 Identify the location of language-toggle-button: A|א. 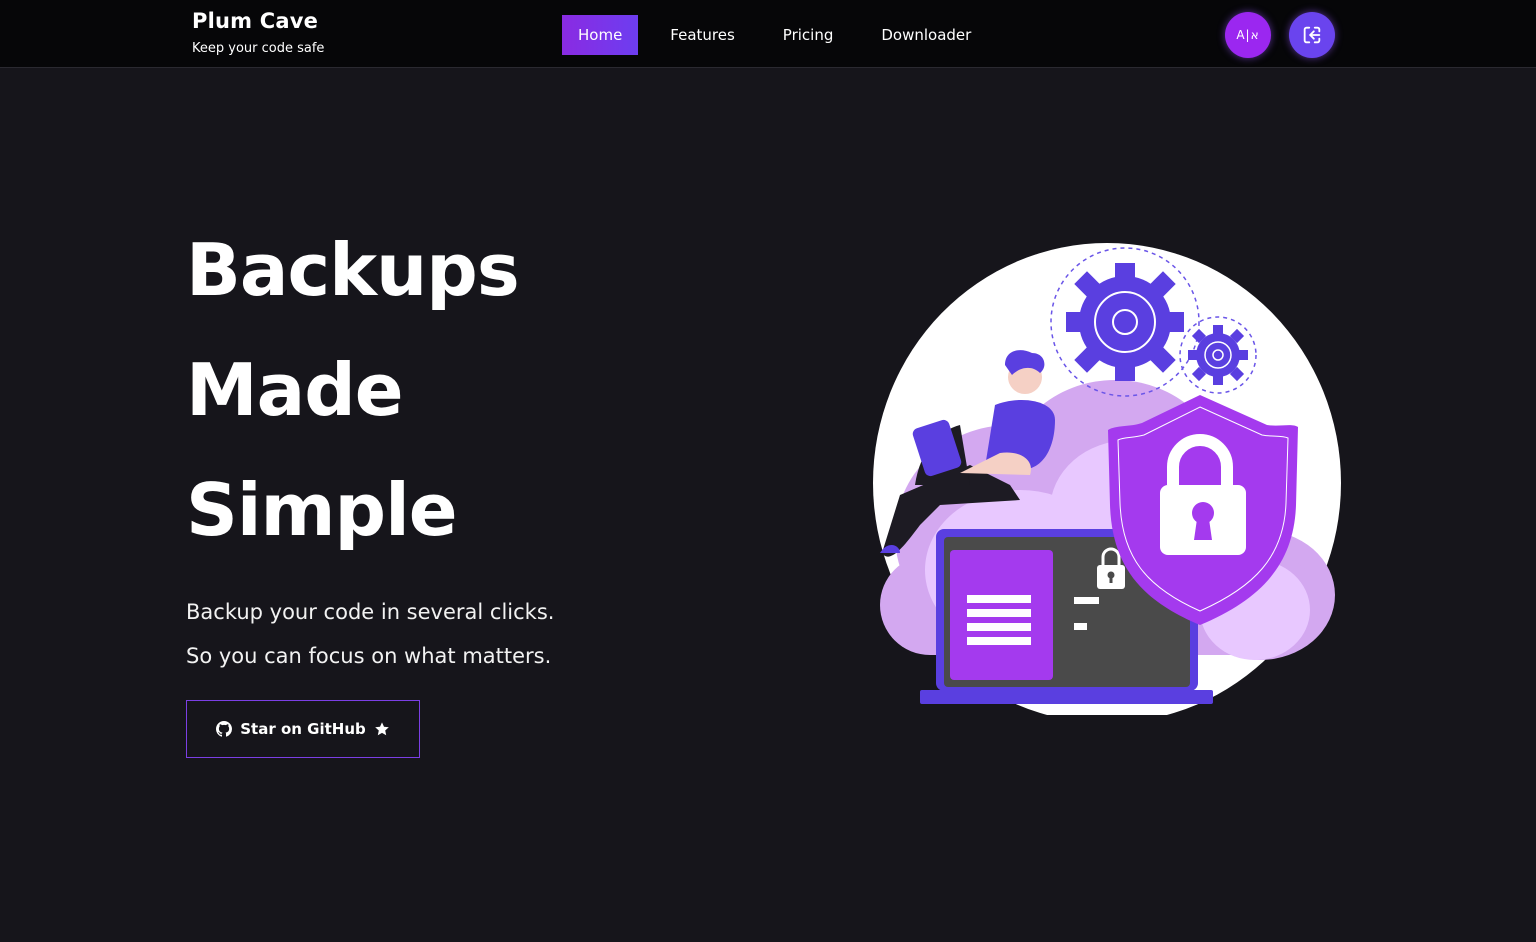
(1248, 35).